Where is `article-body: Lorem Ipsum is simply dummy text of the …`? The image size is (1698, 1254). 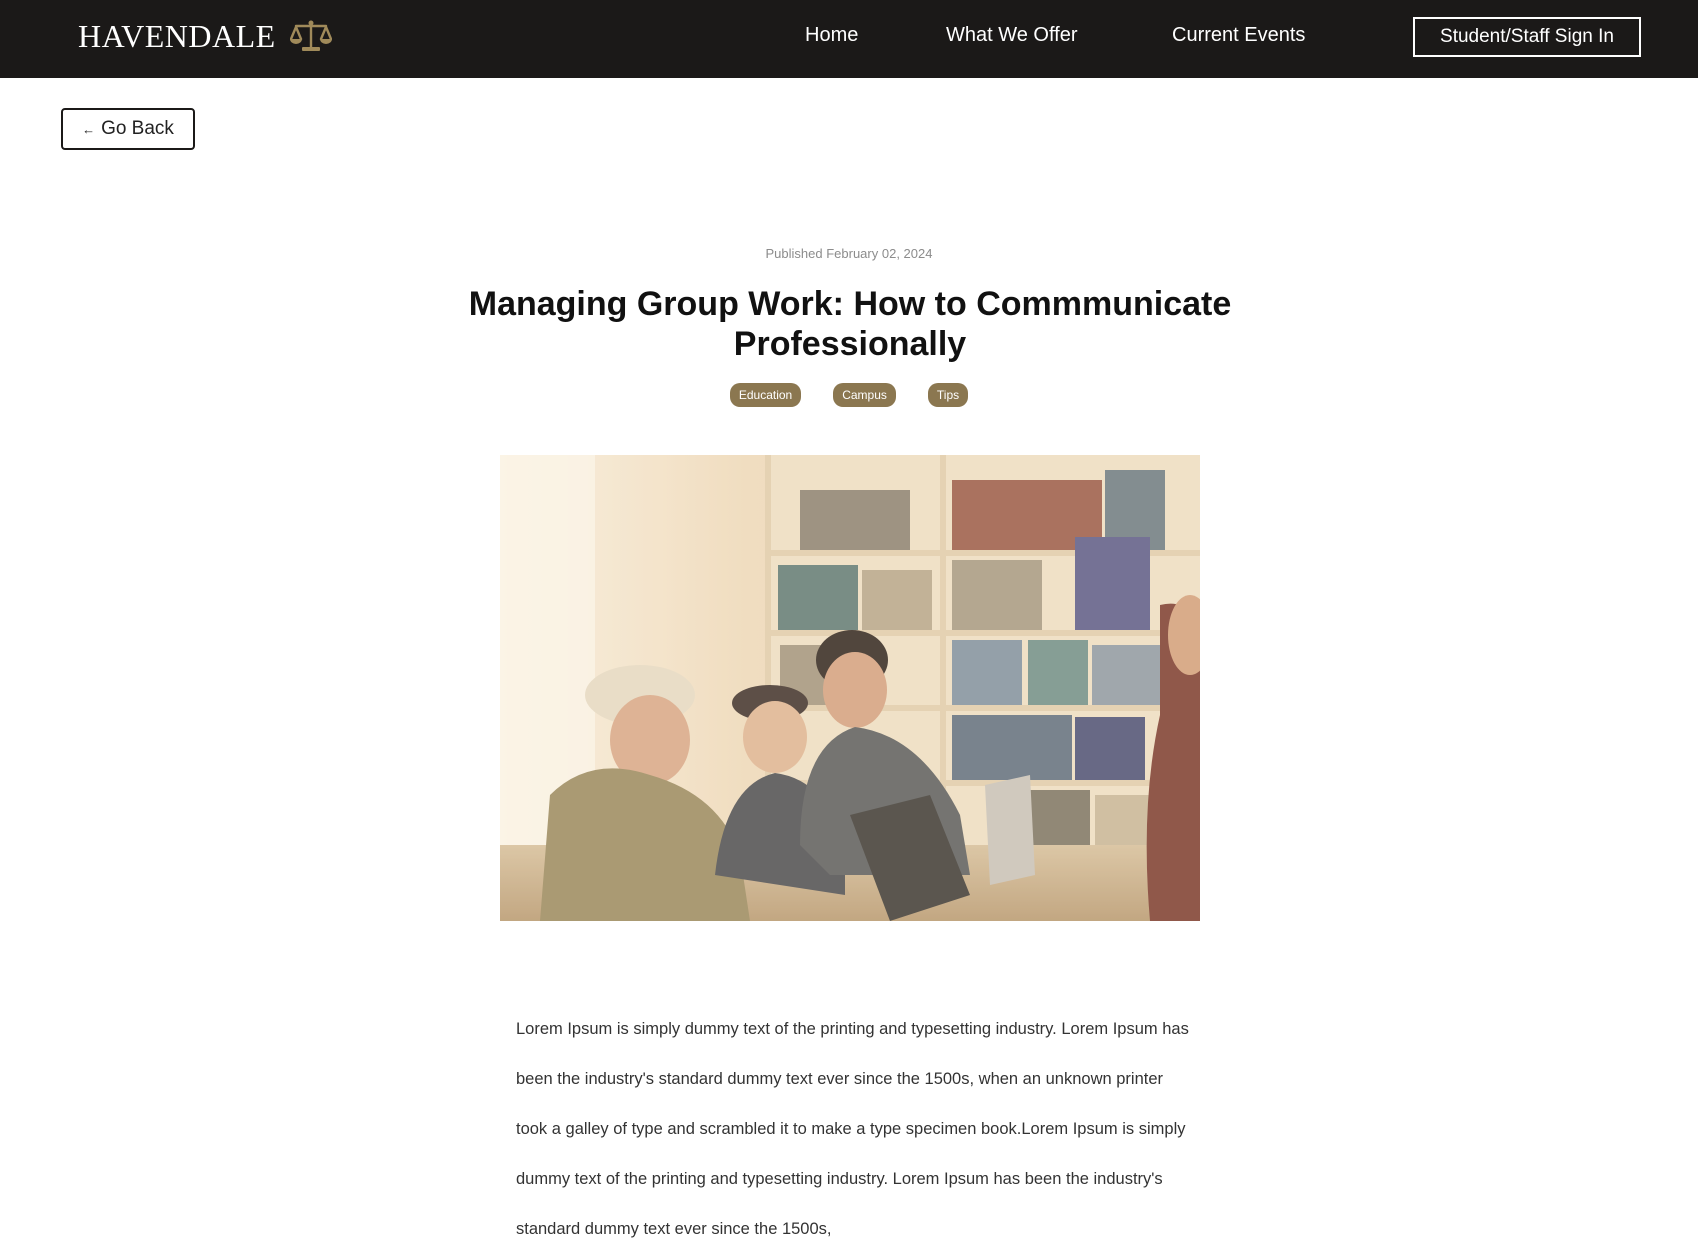
article-body: Lorem Ipsum is simply dummy text of the … is located at coordinates (852, 1129).